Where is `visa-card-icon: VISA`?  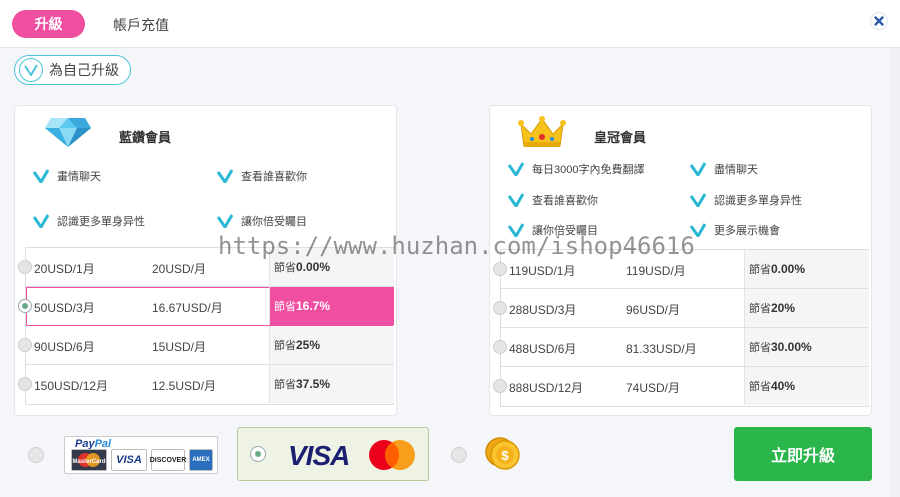
visa-card-icon: VISA is located at coordinates (129, 460).